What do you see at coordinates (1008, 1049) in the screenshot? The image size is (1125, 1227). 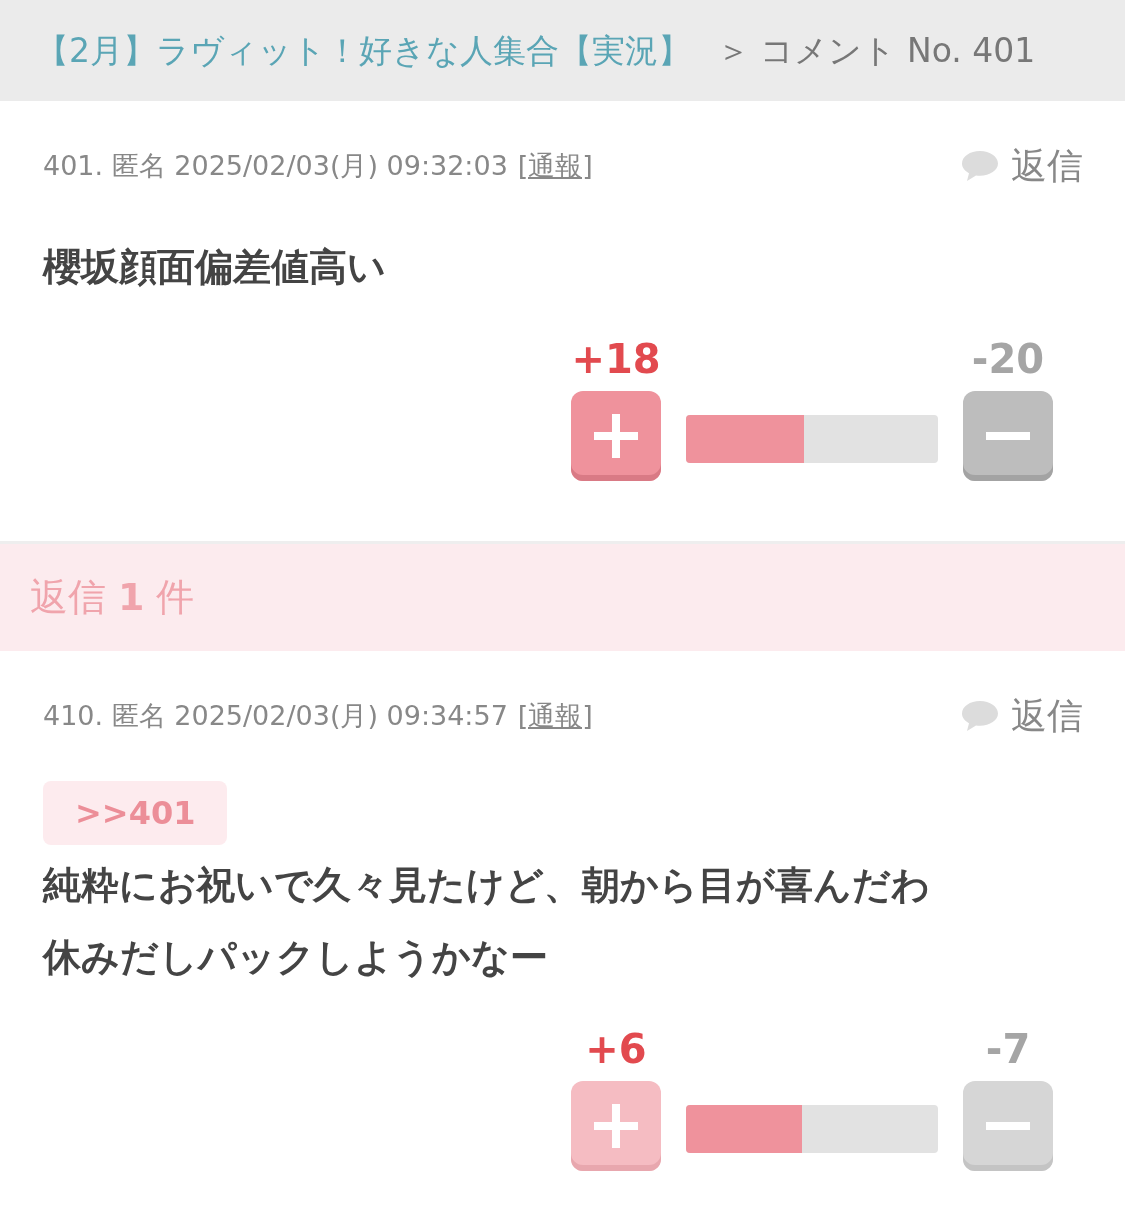 I see `minus-count: -7` at bounding box center [1008, 1049].